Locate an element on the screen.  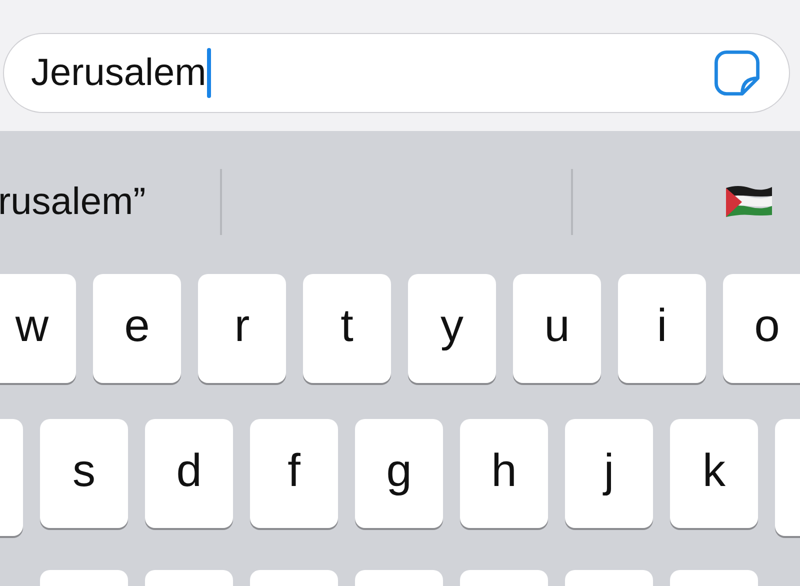
keyboard-key: g is located at coordinates (399, 473).